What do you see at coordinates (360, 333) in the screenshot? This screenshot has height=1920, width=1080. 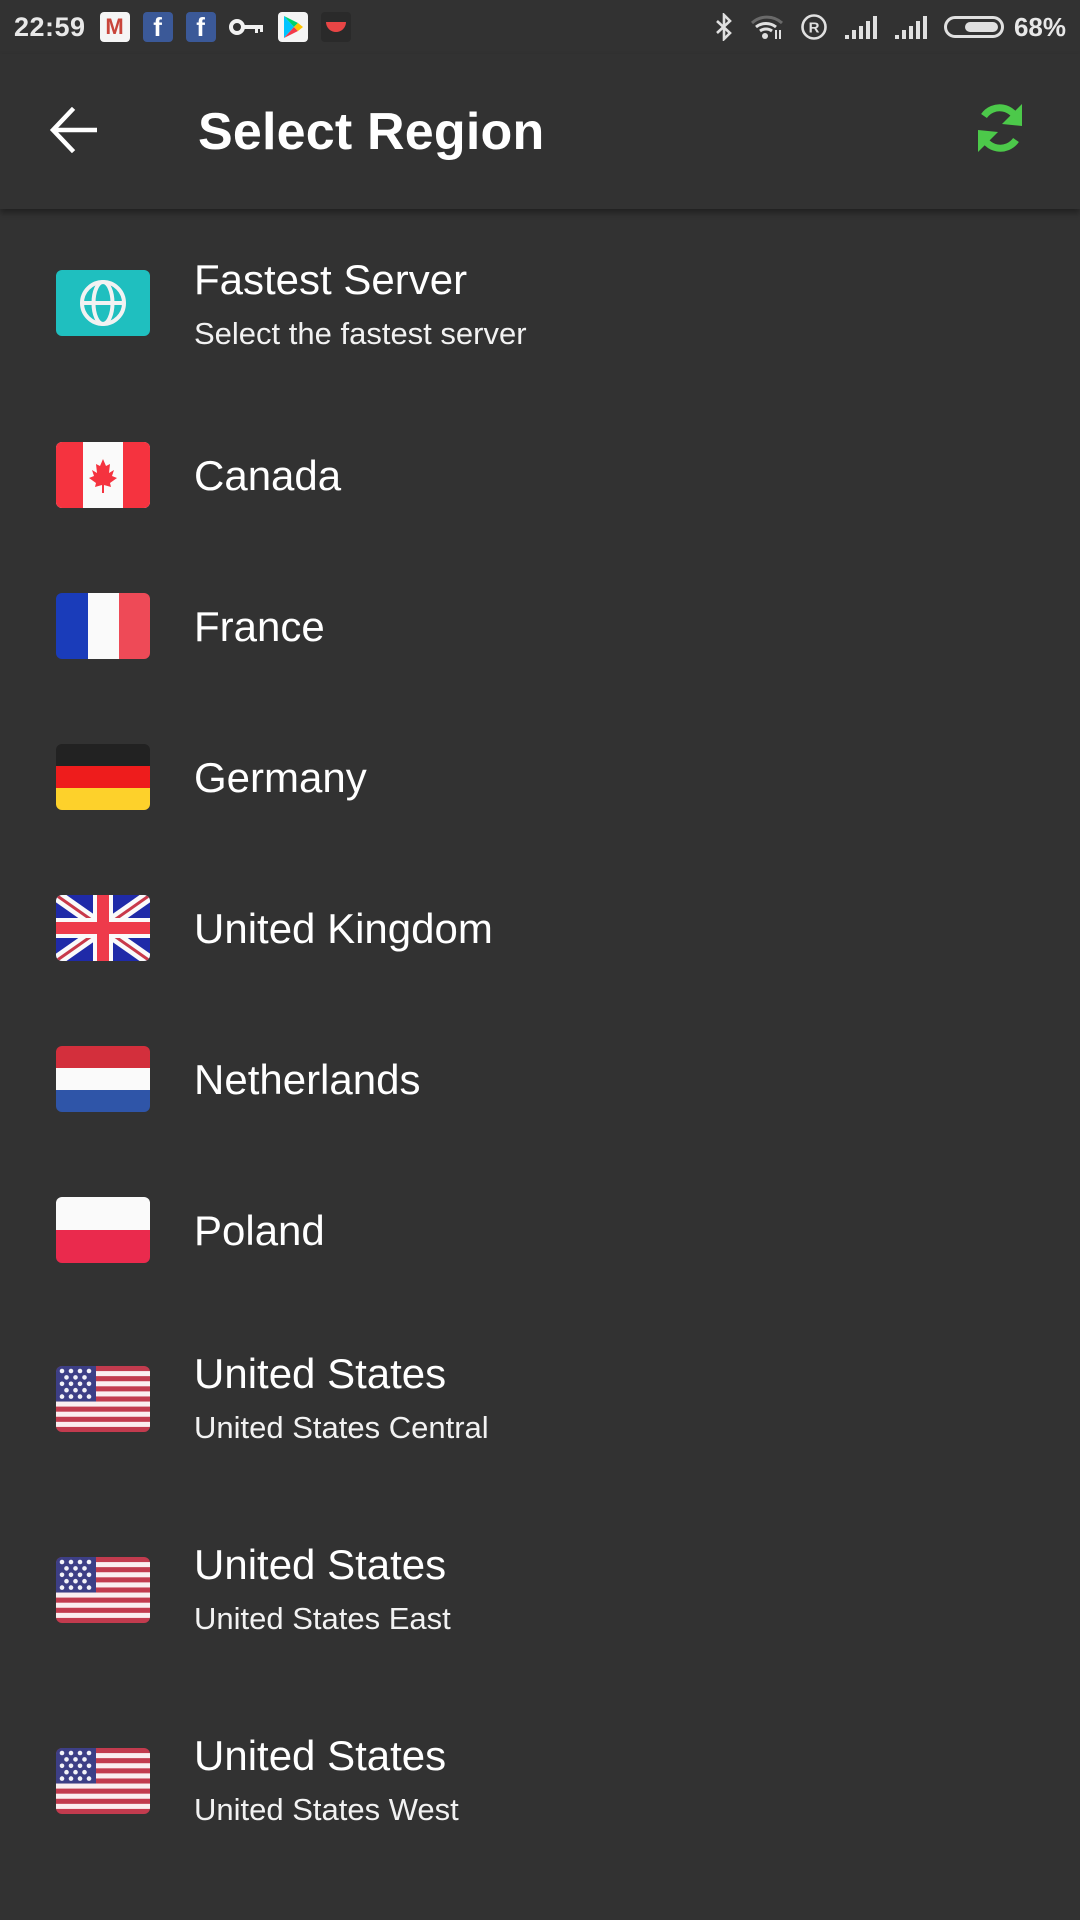 I see `region-subtitle: Select the fastest server` at bounding box center [360, 333].